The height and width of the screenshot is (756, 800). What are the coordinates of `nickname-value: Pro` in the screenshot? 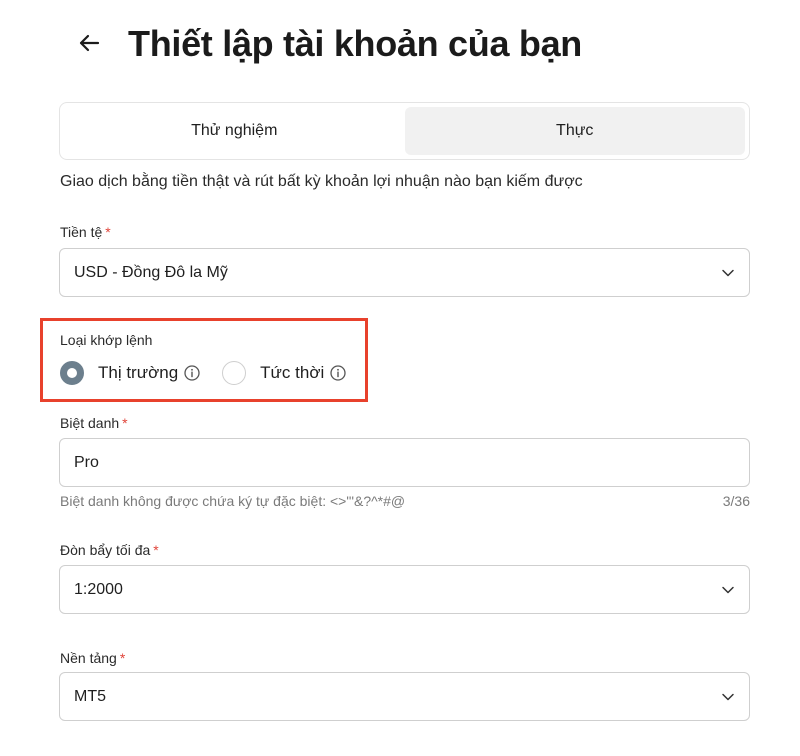 It's located at (86, 462).